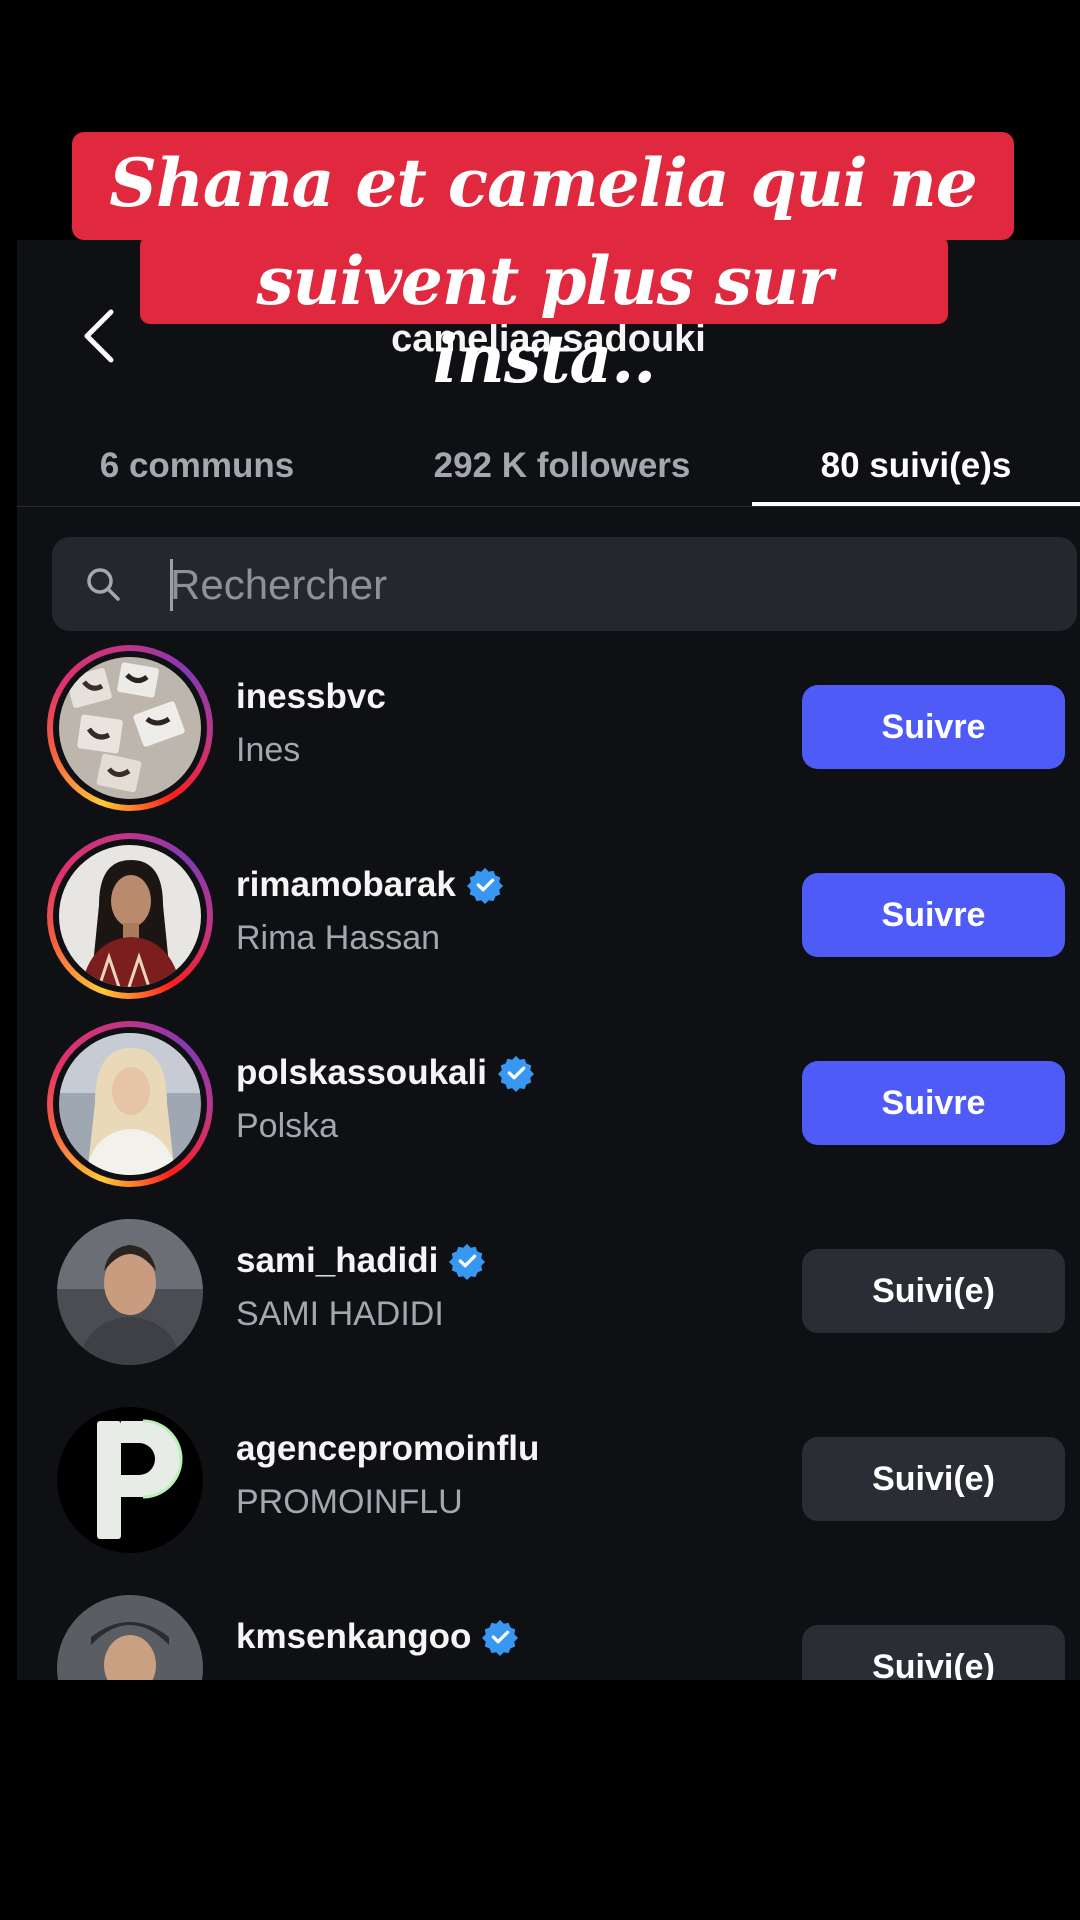 Image resolution: width=1080 pixels, height=1920 pixels. What do you see at coordinates (544, 320) in the screenshot?
I see `caption-line-2: suivent plus sur insta..` at bounding box center [544, 320].